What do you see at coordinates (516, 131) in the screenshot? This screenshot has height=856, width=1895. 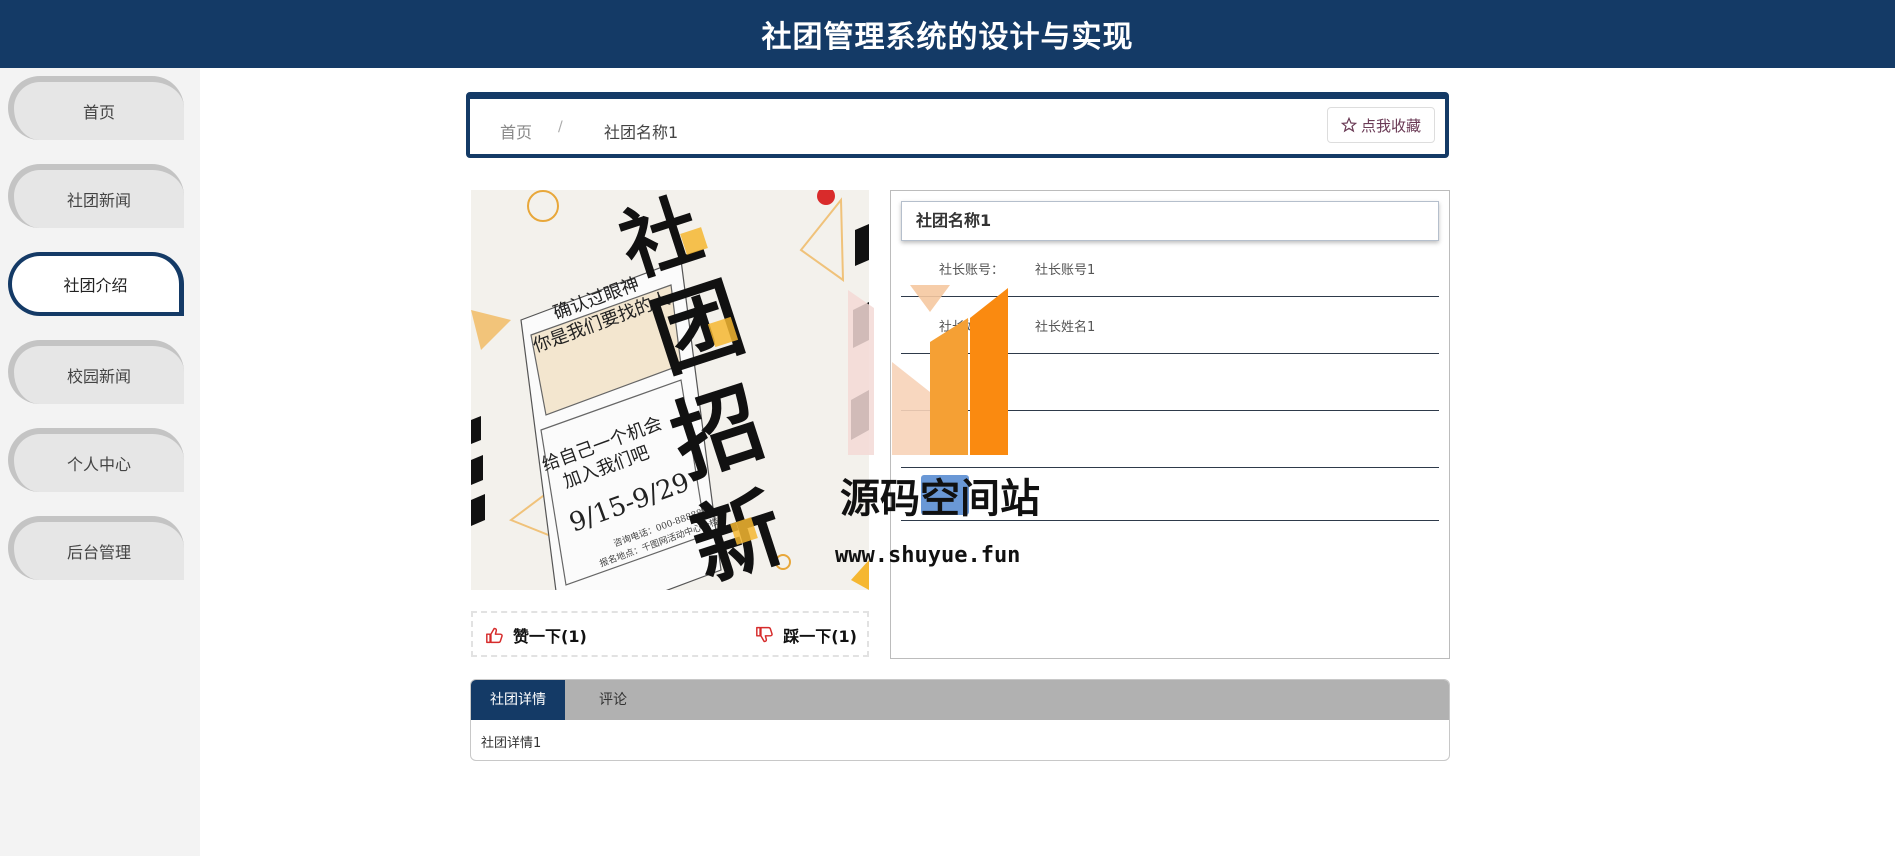 I see `breadcrumb-home-link: 首页` at bounding box center [516, 131].